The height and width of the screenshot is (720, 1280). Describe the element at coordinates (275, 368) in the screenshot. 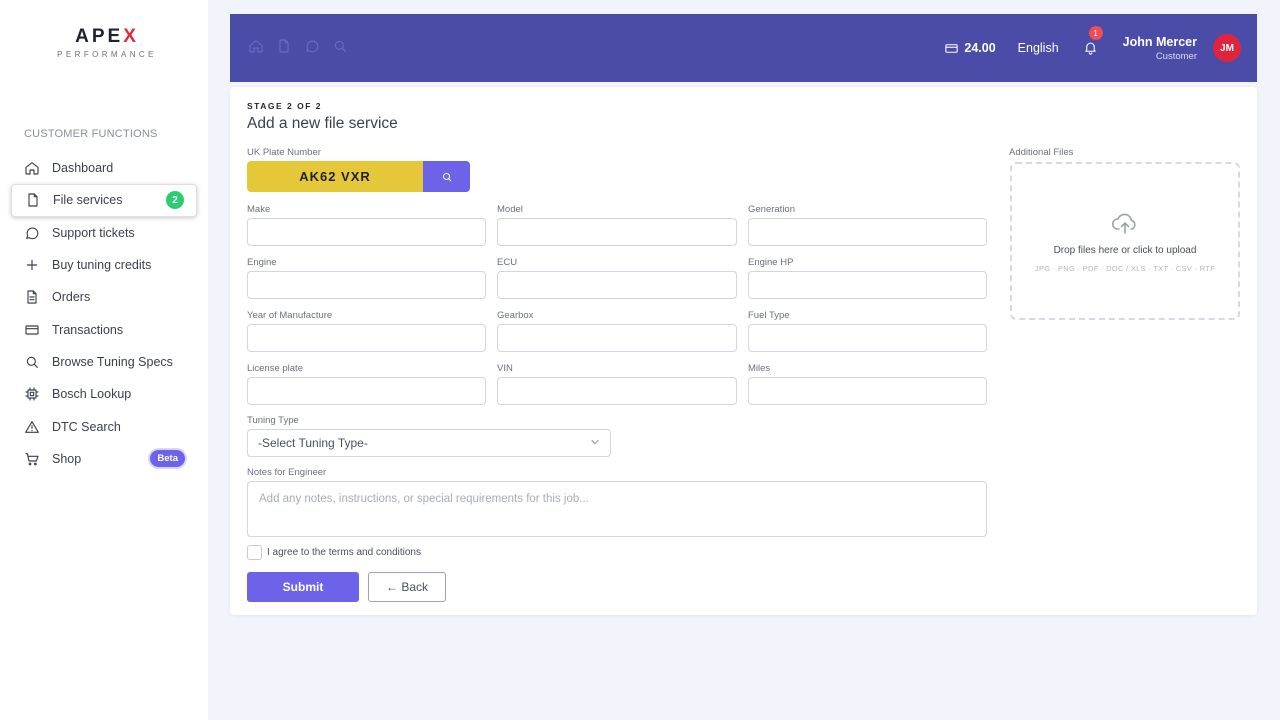

I see `license-plate-label: License plate` at that location.